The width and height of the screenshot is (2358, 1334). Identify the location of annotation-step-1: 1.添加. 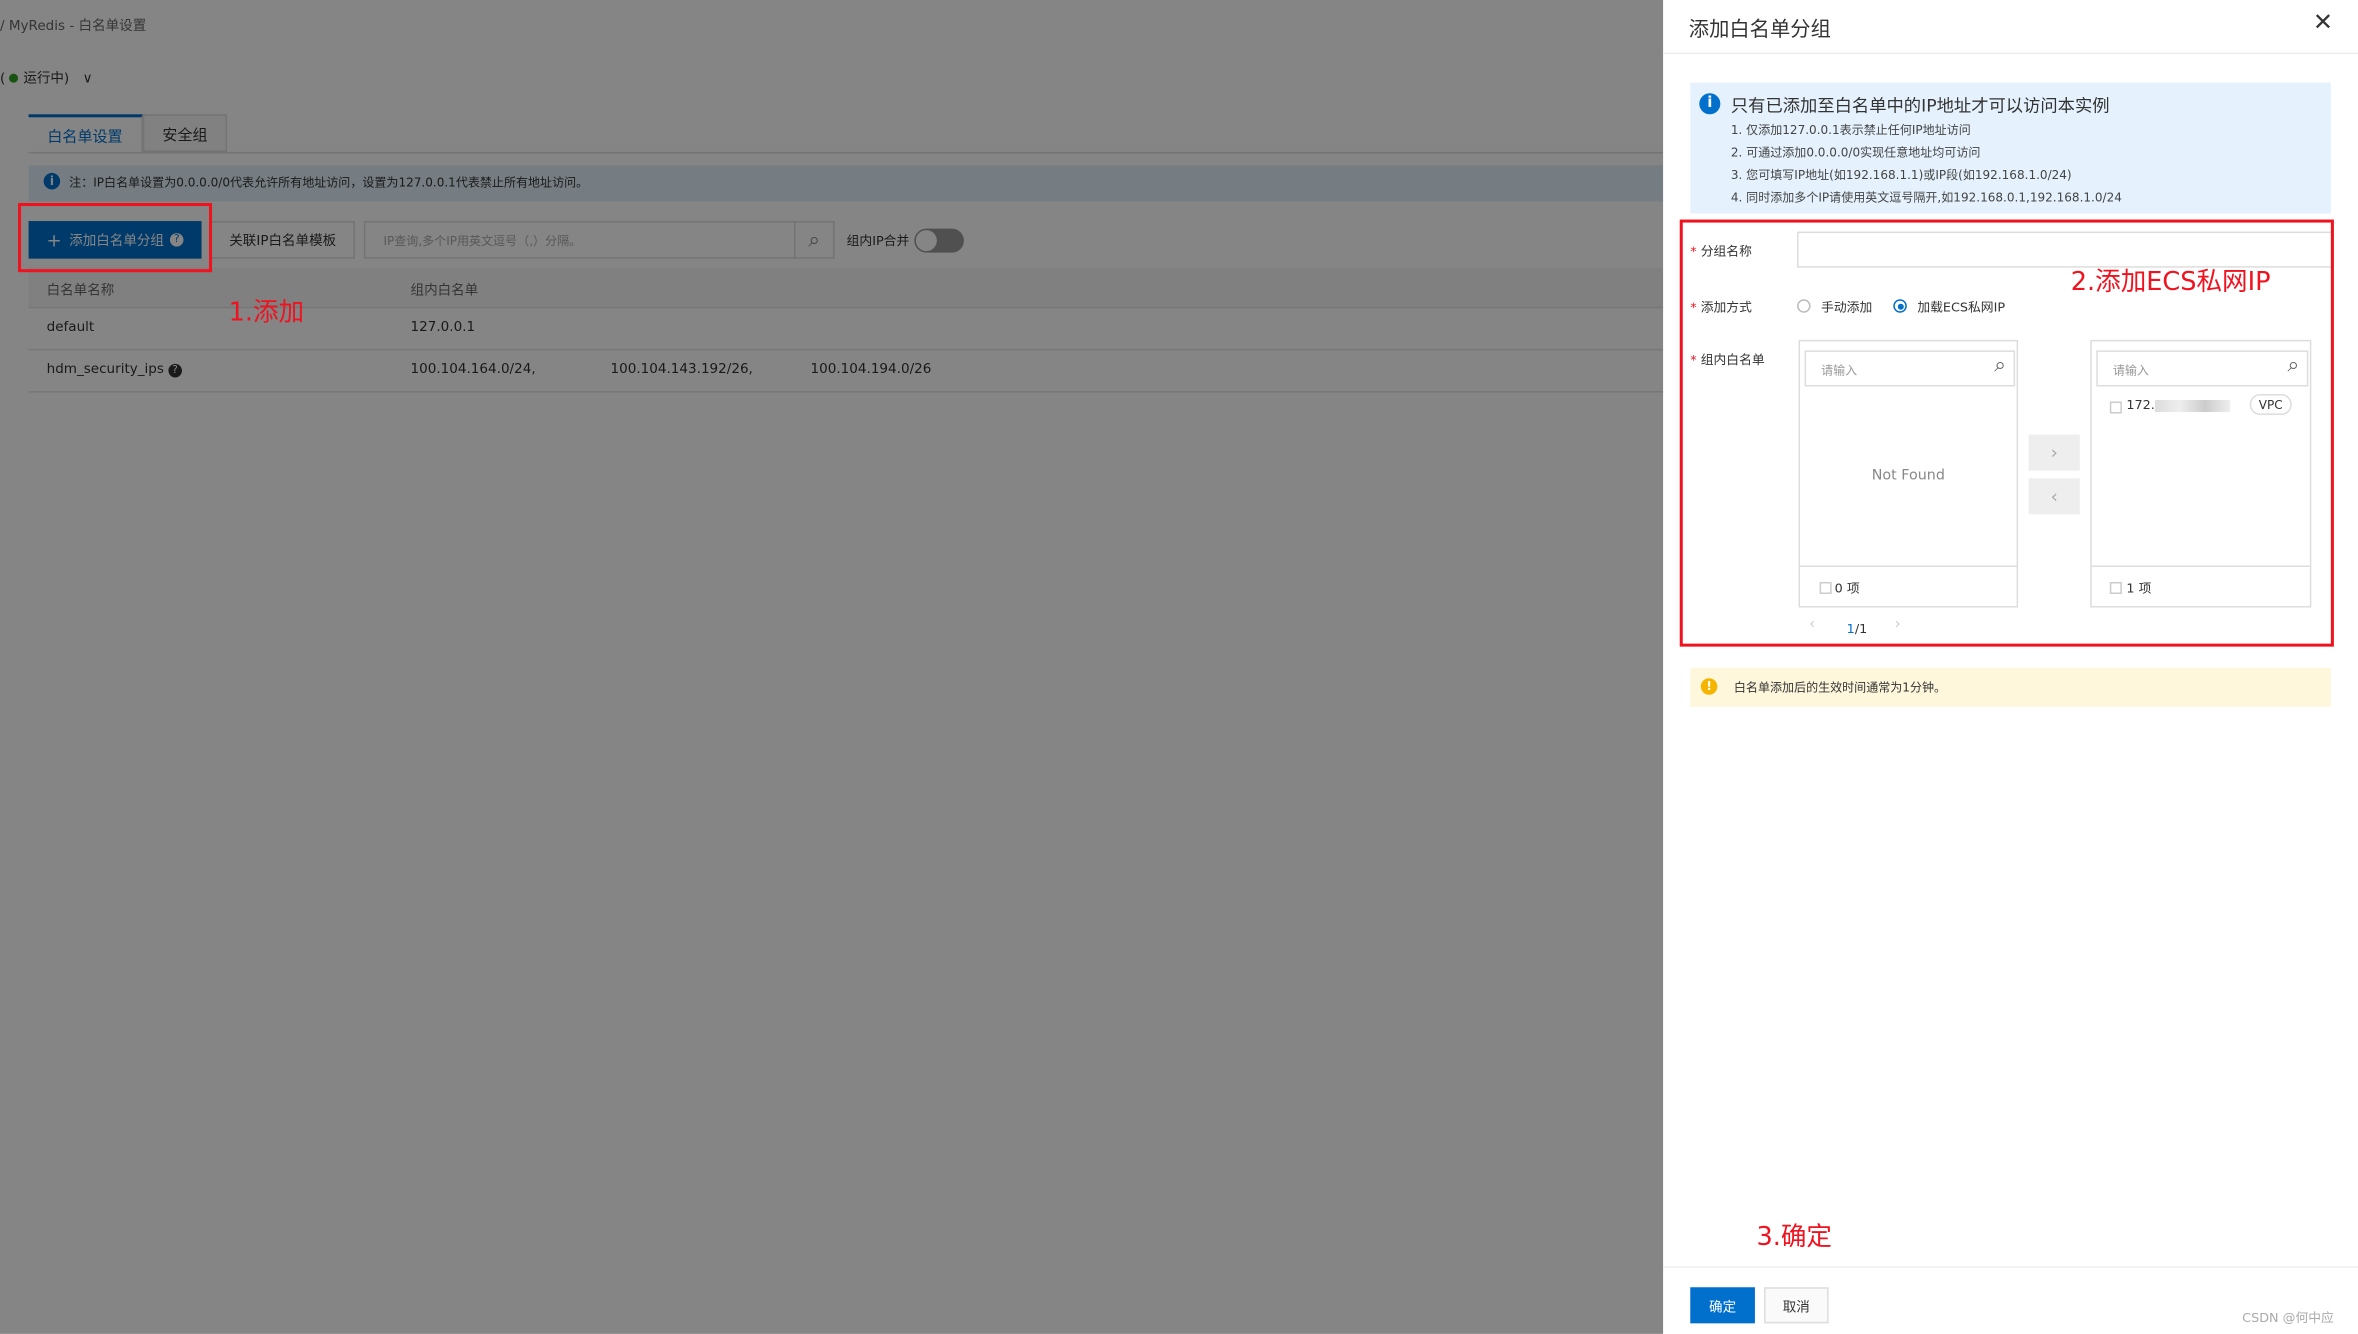
(266, 312).